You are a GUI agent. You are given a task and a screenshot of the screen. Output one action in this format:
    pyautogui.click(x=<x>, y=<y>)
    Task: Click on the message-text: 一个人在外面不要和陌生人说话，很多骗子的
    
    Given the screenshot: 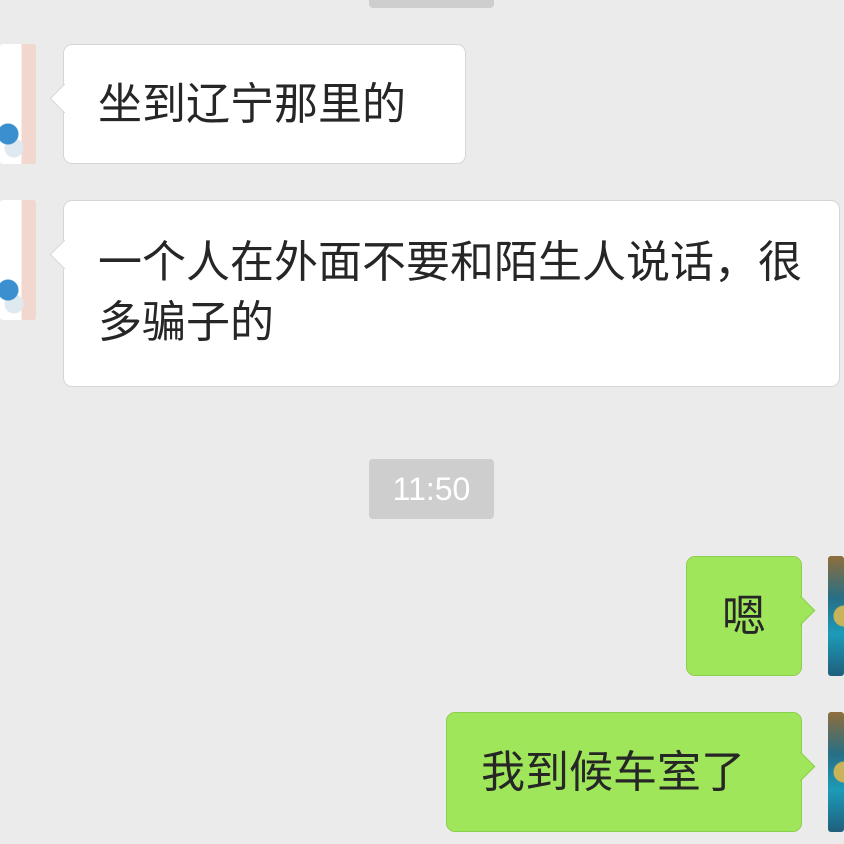 What is the action you would take?
    pyautogui.click(x=450, y=292)
    